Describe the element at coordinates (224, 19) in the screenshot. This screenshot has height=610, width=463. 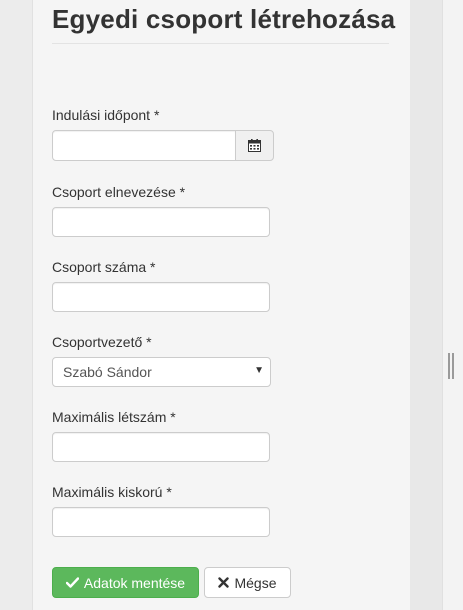
I see `page-title: Egyedi csoport létrehozása` at that location.